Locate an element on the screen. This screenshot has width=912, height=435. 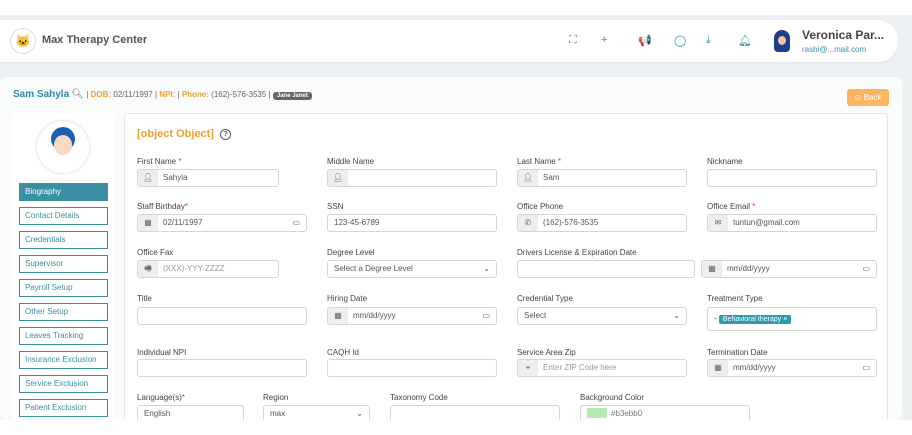
color-swatch is located at coordinates (597, 413).